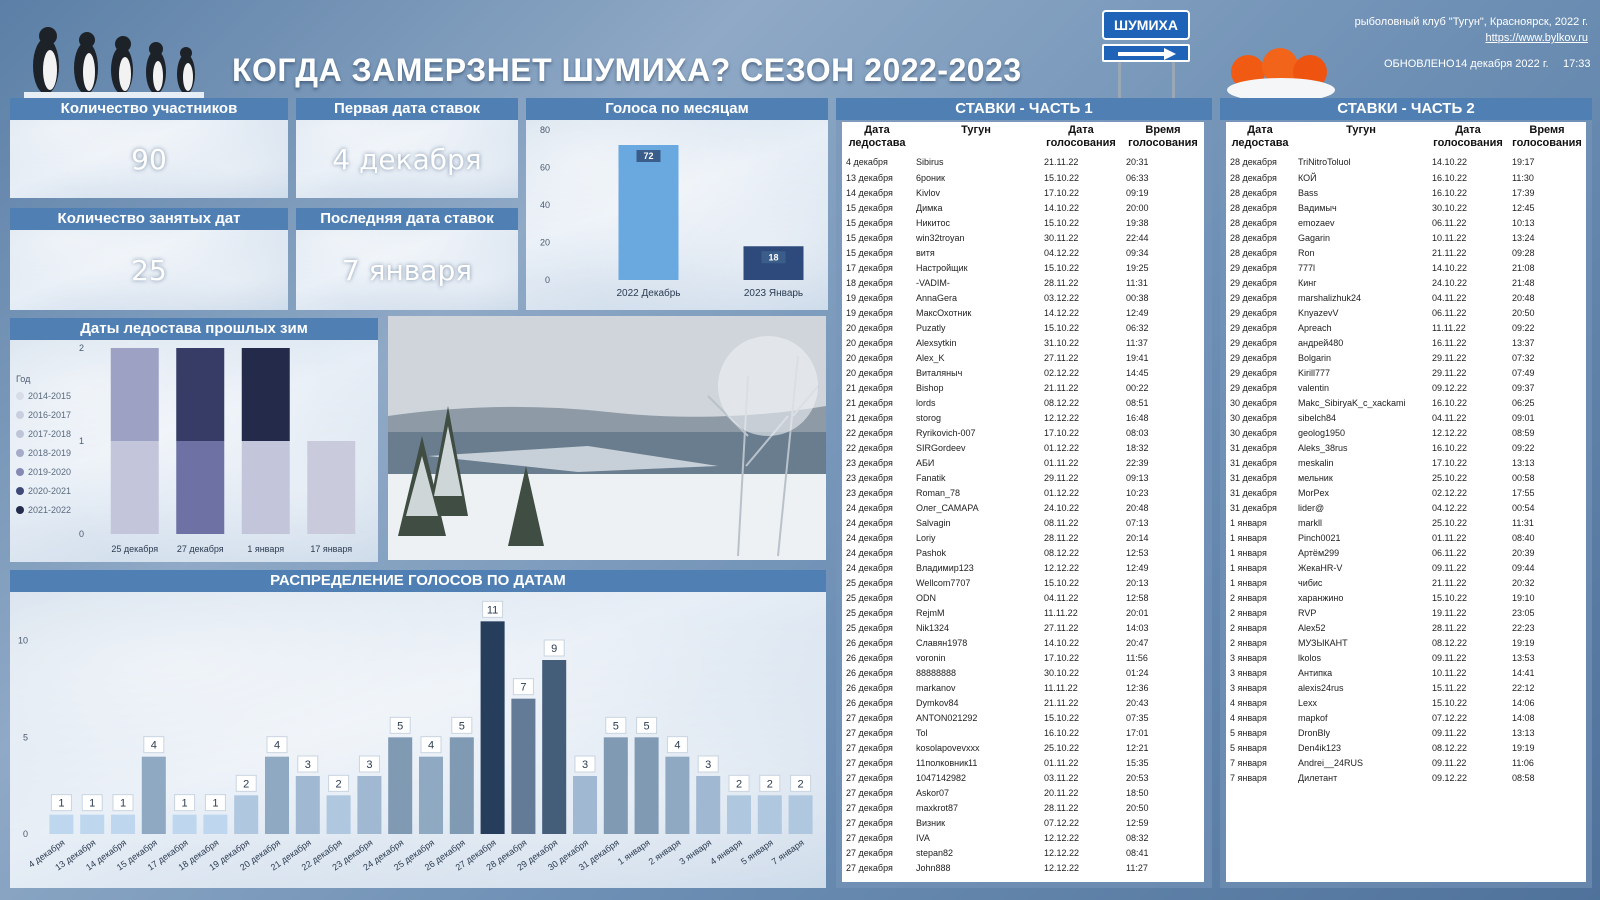  I want to click on cell-name: voronin, so click(976, 658).